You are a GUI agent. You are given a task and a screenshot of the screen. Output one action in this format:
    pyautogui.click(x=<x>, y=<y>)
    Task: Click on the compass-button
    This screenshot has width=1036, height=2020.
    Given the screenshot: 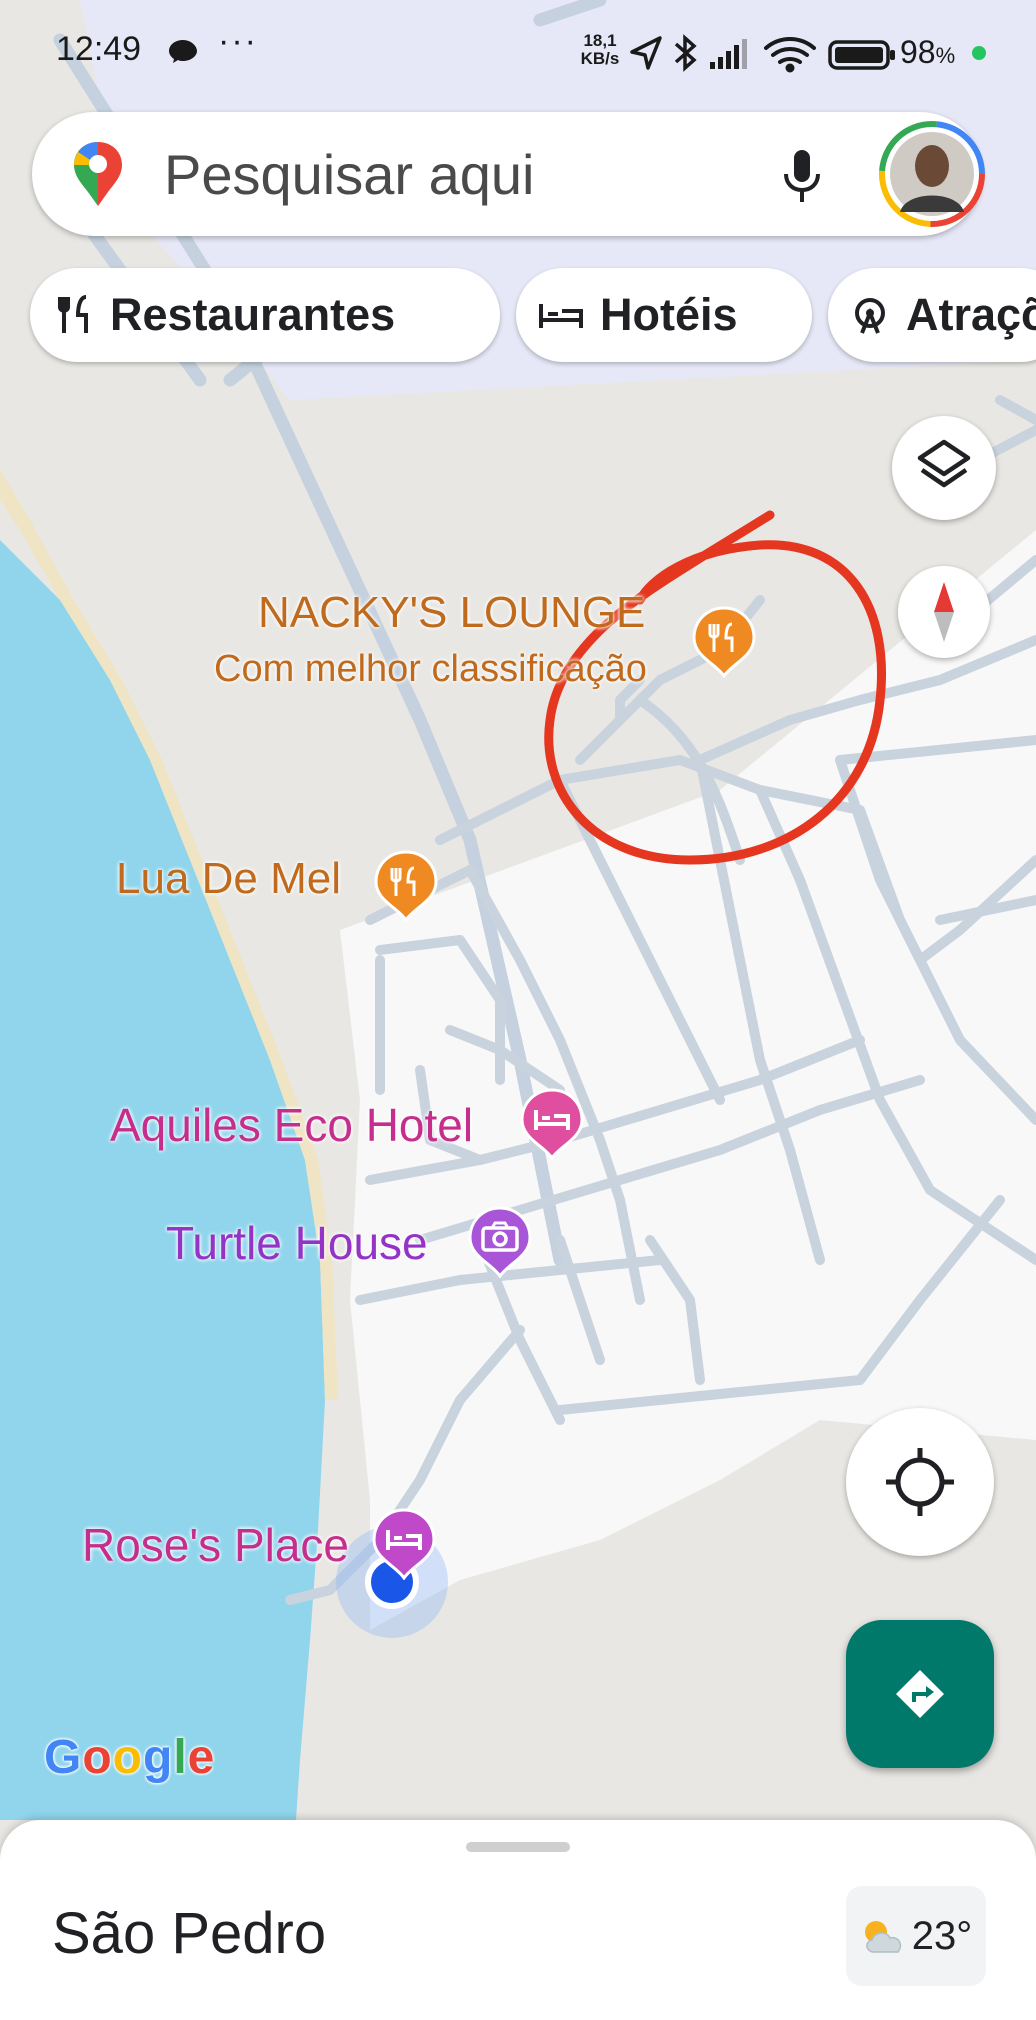 What is the action you would take?
    pyautogui.click(x=944, y=612)
    